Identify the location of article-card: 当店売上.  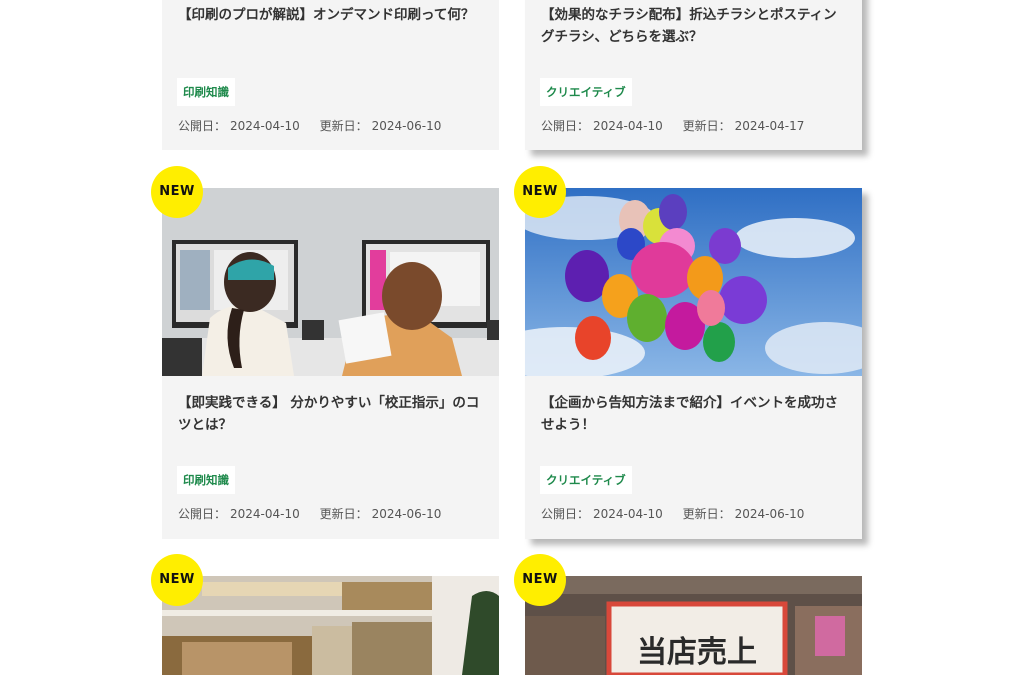
(693, 625).